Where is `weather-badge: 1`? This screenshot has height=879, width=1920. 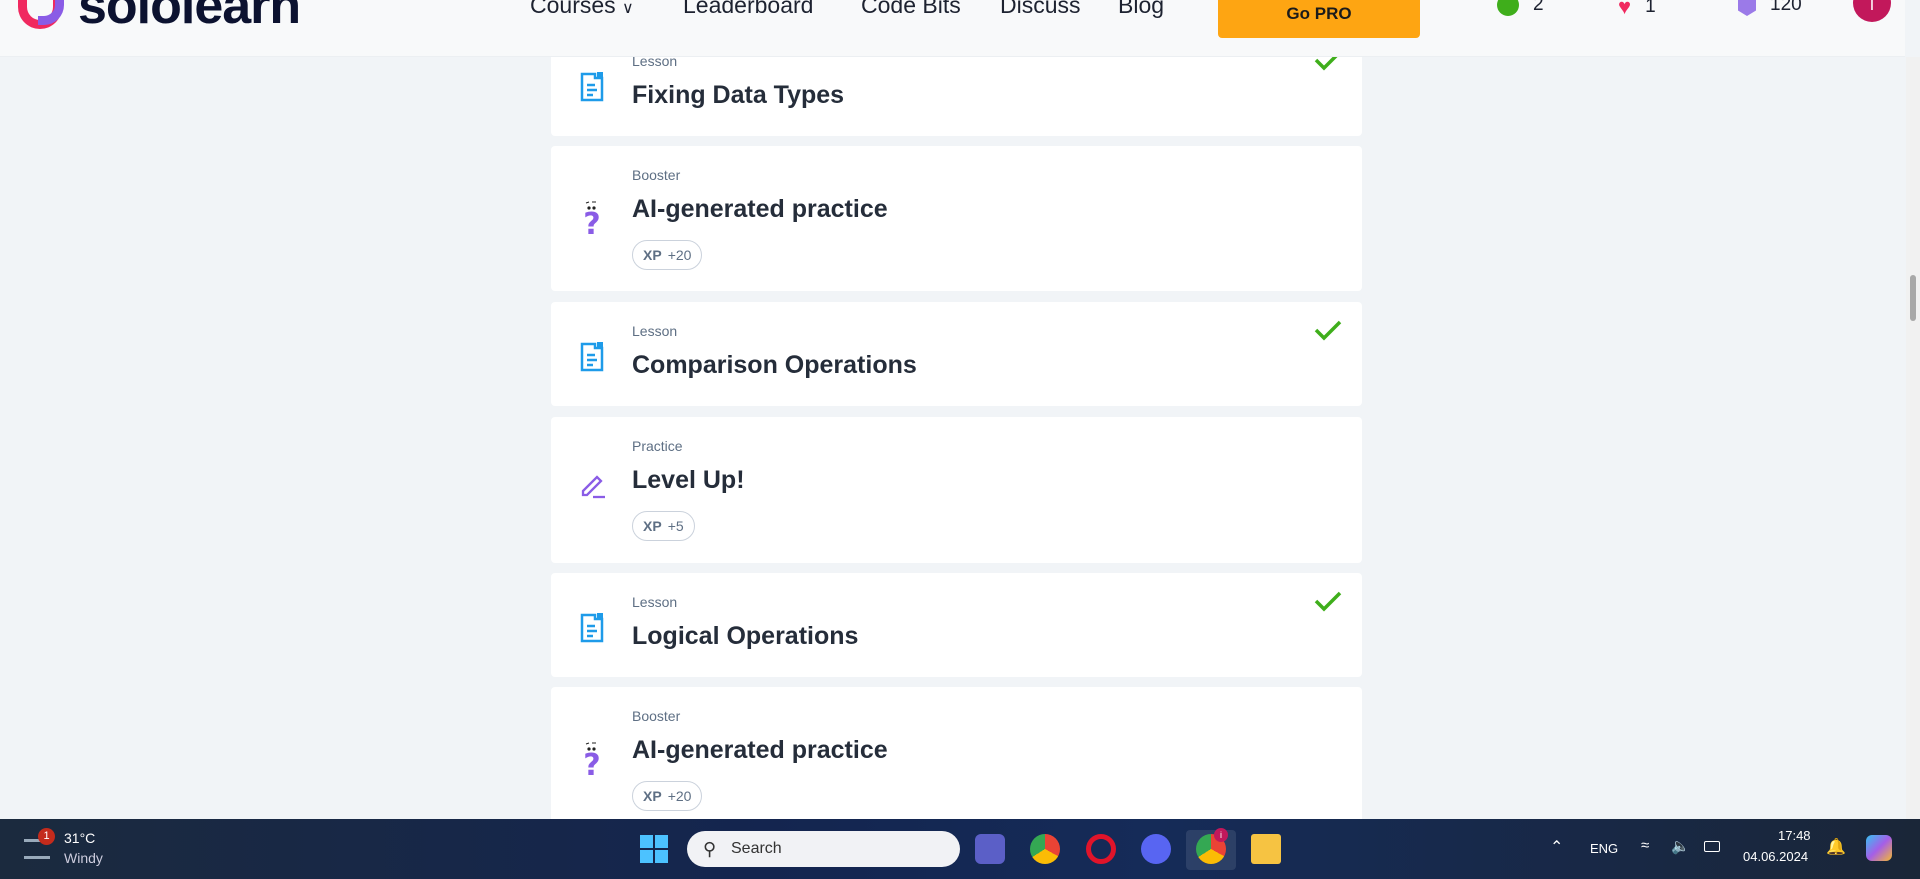 weather-badge: 1 is located at coordinates (46, 836).